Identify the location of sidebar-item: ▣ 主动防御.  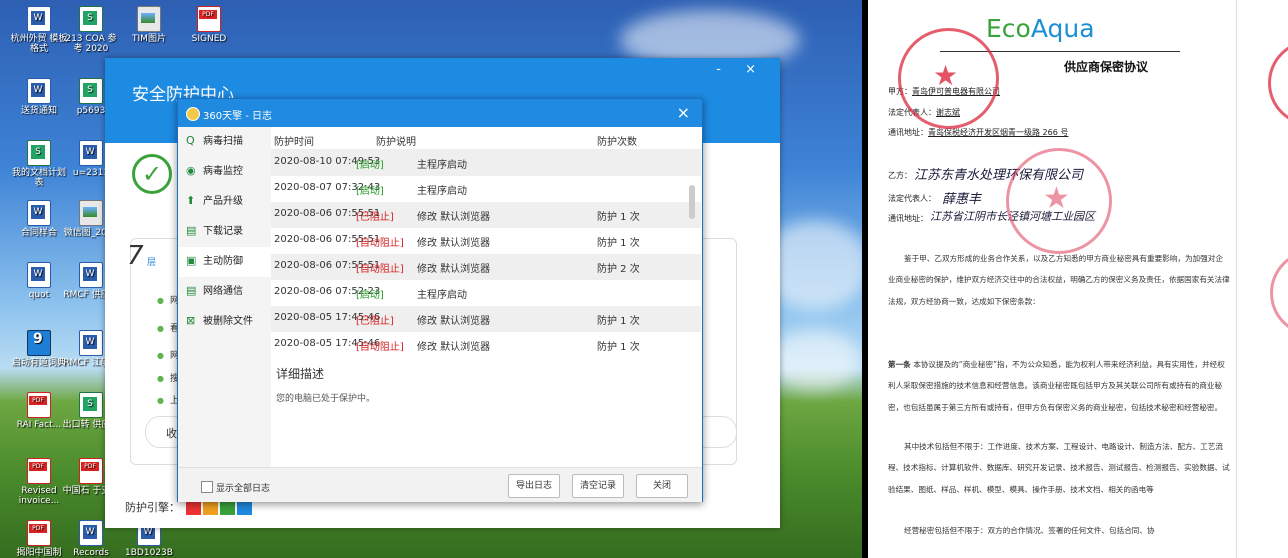
(224, 262).